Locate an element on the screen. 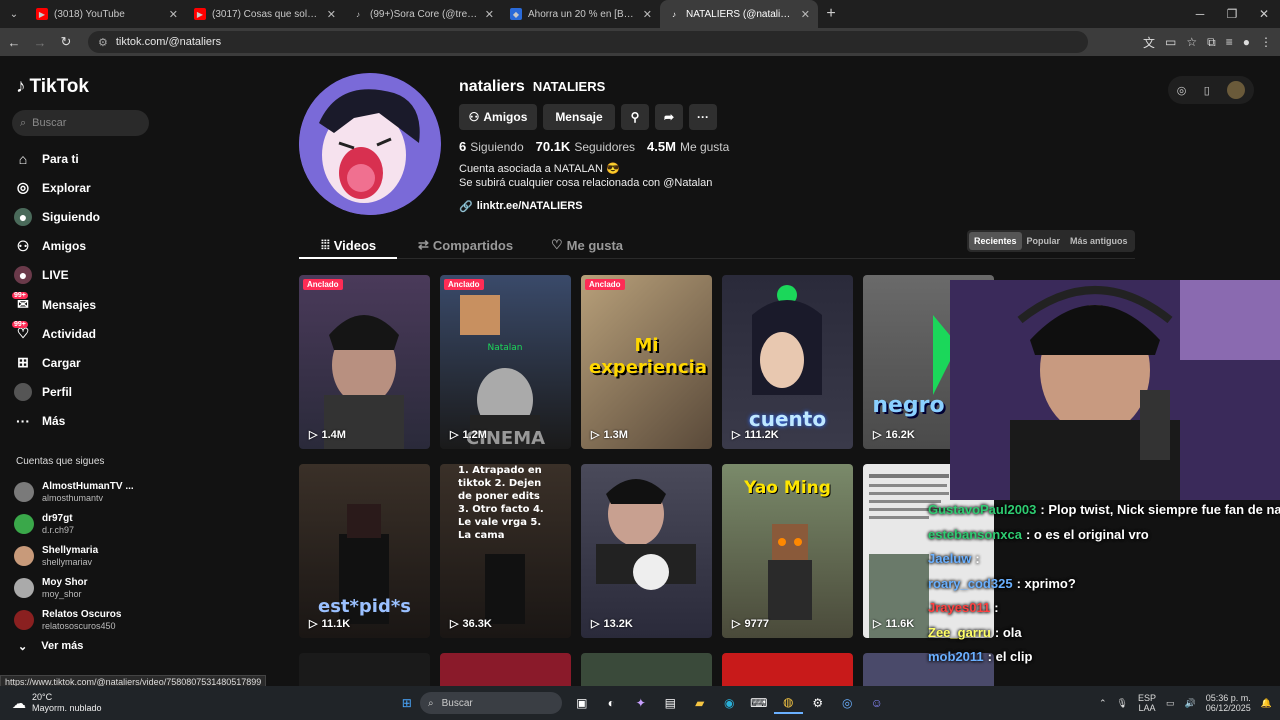 This screenshot has height=720, width=1280. task-view-icon: ▣ is located at coordinates (582, 703).